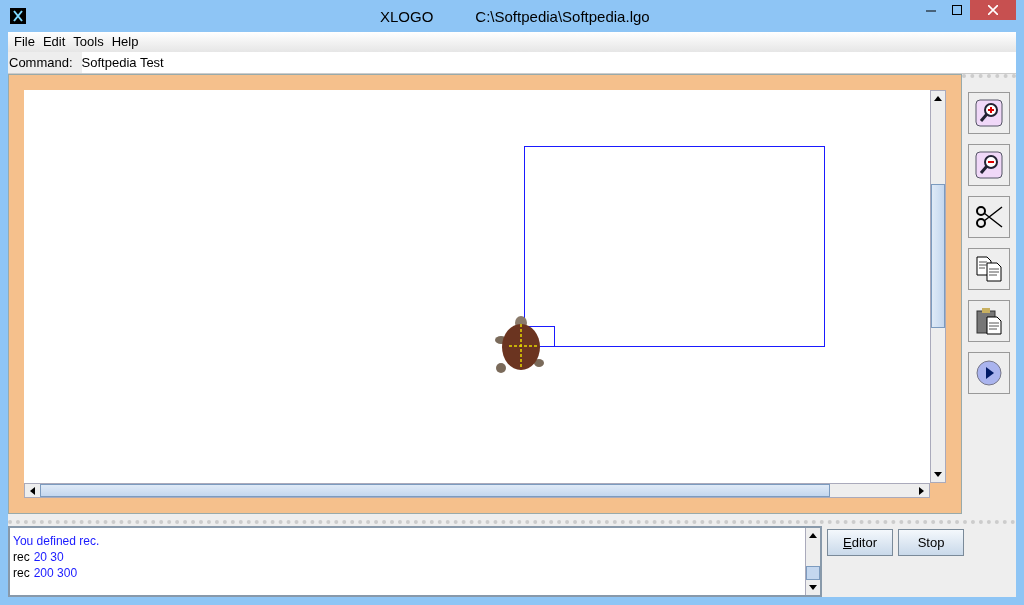  I want to click on copy-icon, so click(989, 269).